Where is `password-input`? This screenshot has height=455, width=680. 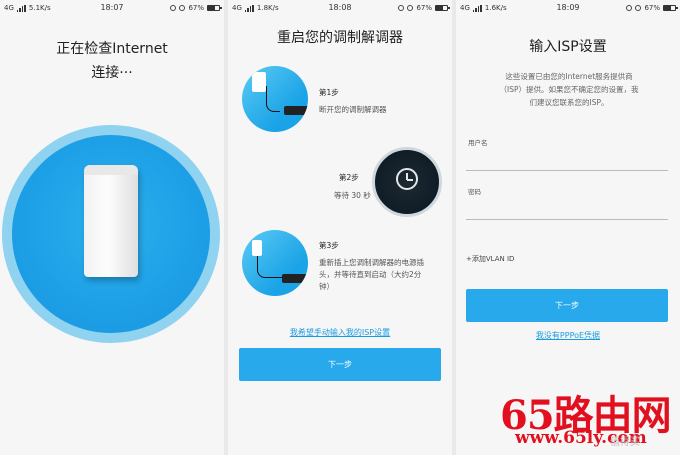 password-input is located at coordinates (567, 219).